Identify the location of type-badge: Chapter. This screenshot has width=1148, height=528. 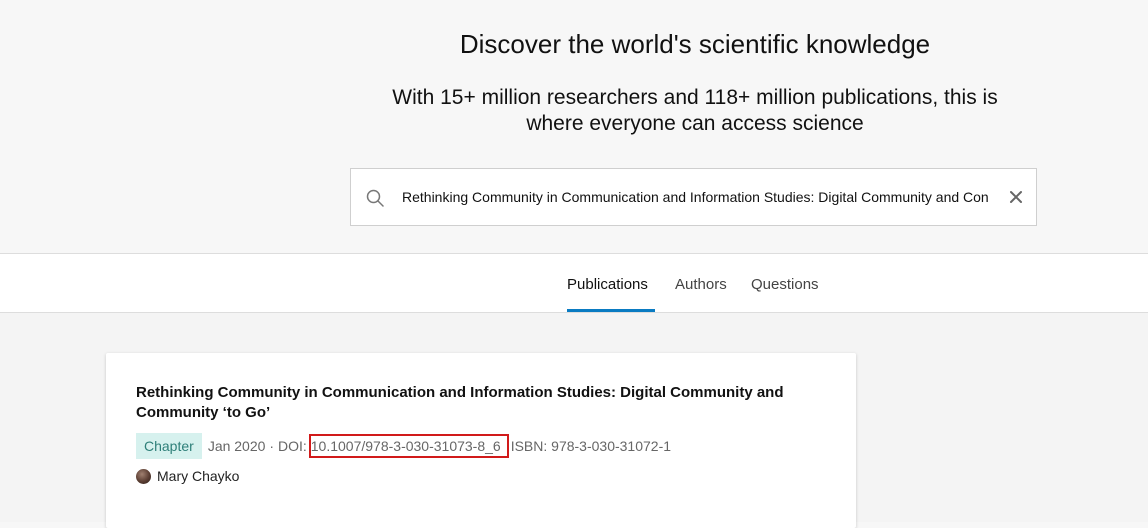
(169, 446).